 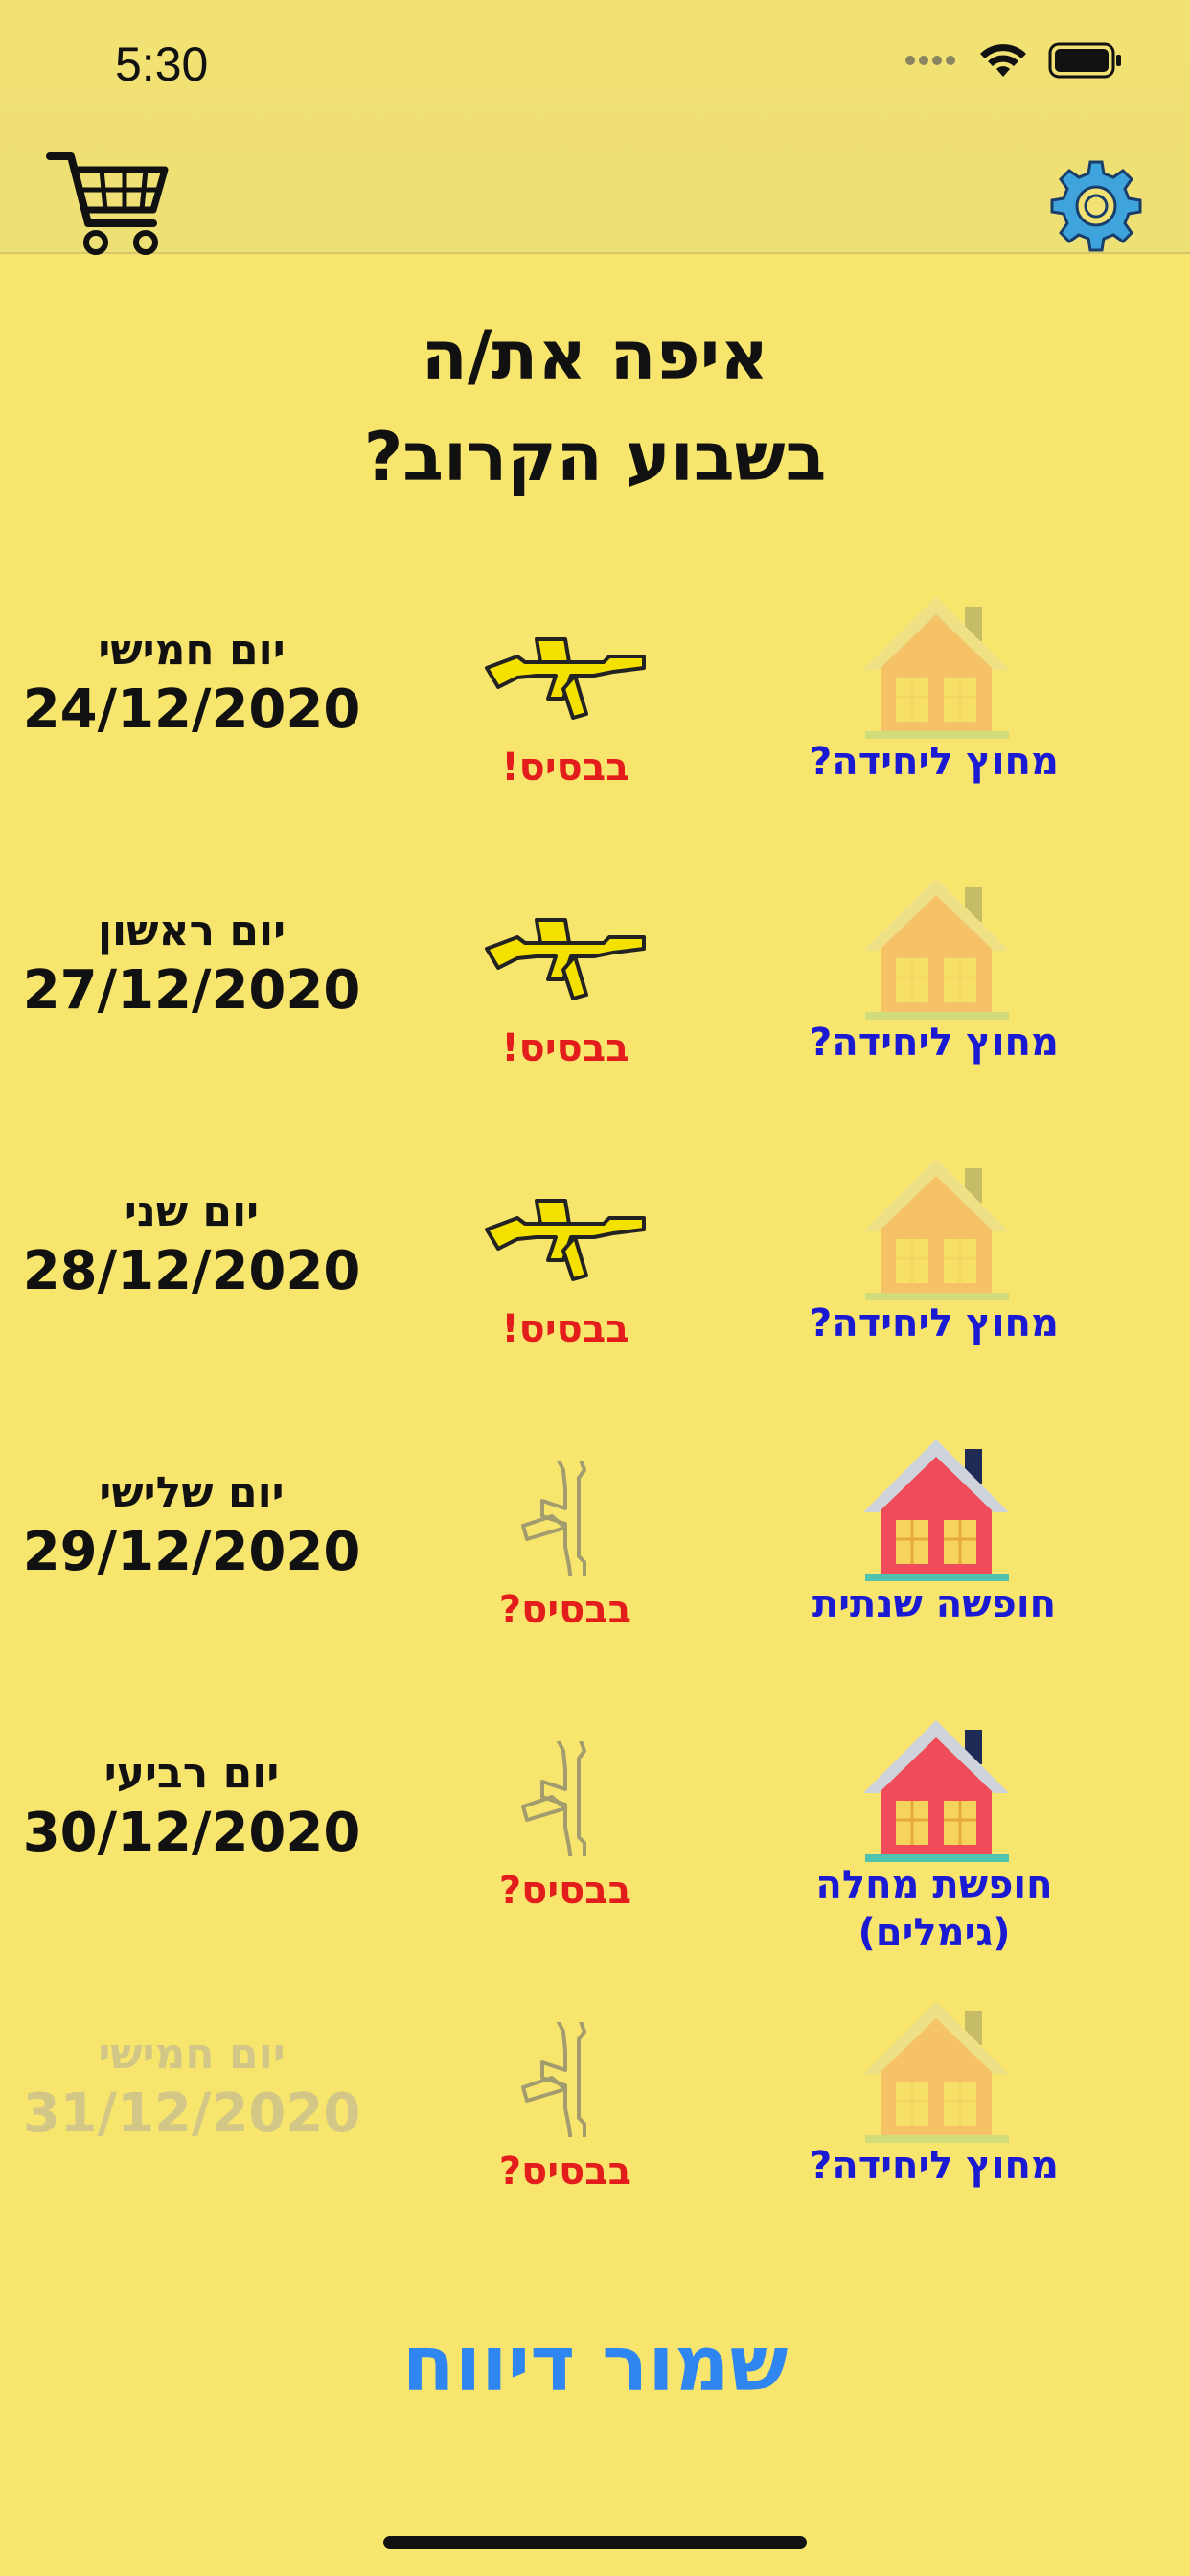 I want to click on day-date: 30/12/2020, so click(x=191, y=1833).